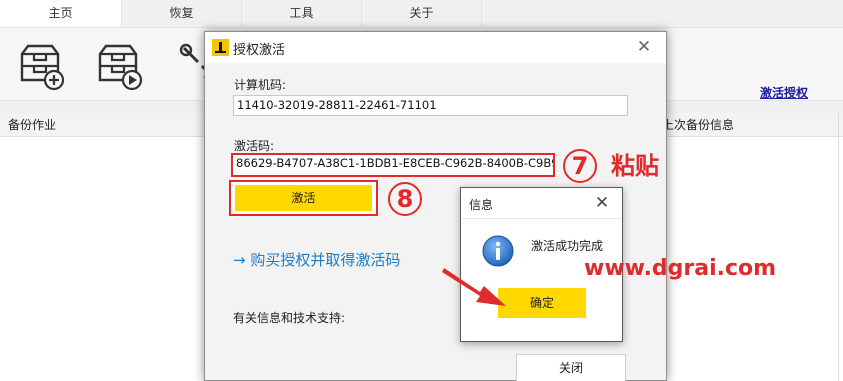 Image resolution: width=843 pixels, height=381 pixels. What do you see at coordinates (220, 47) in the screenshot?
I see `app-logo-icon` at bounding box center [220, 47].